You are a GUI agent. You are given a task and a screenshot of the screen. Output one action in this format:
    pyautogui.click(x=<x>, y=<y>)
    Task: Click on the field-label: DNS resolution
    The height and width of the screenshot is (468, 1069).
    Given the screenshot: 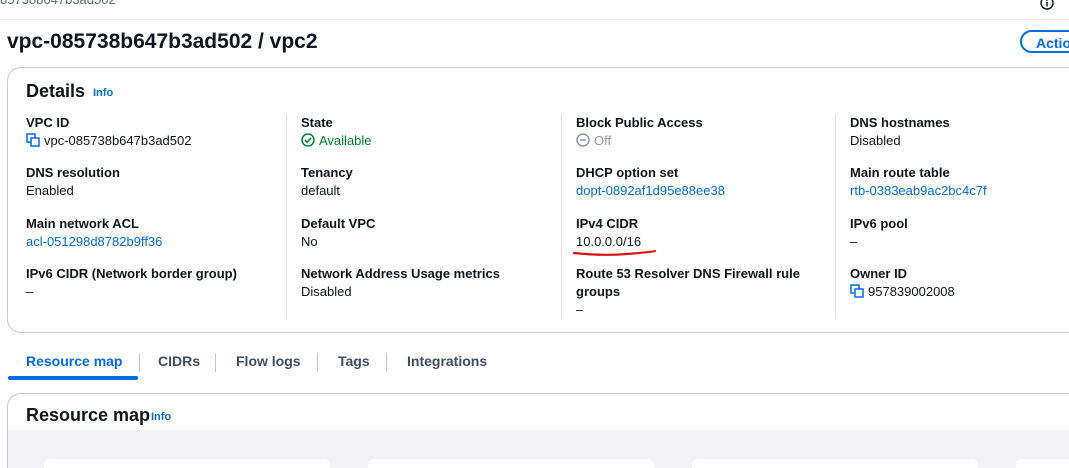 What is the action you would take?
    pyautogui.click(x=73, y=172)
    